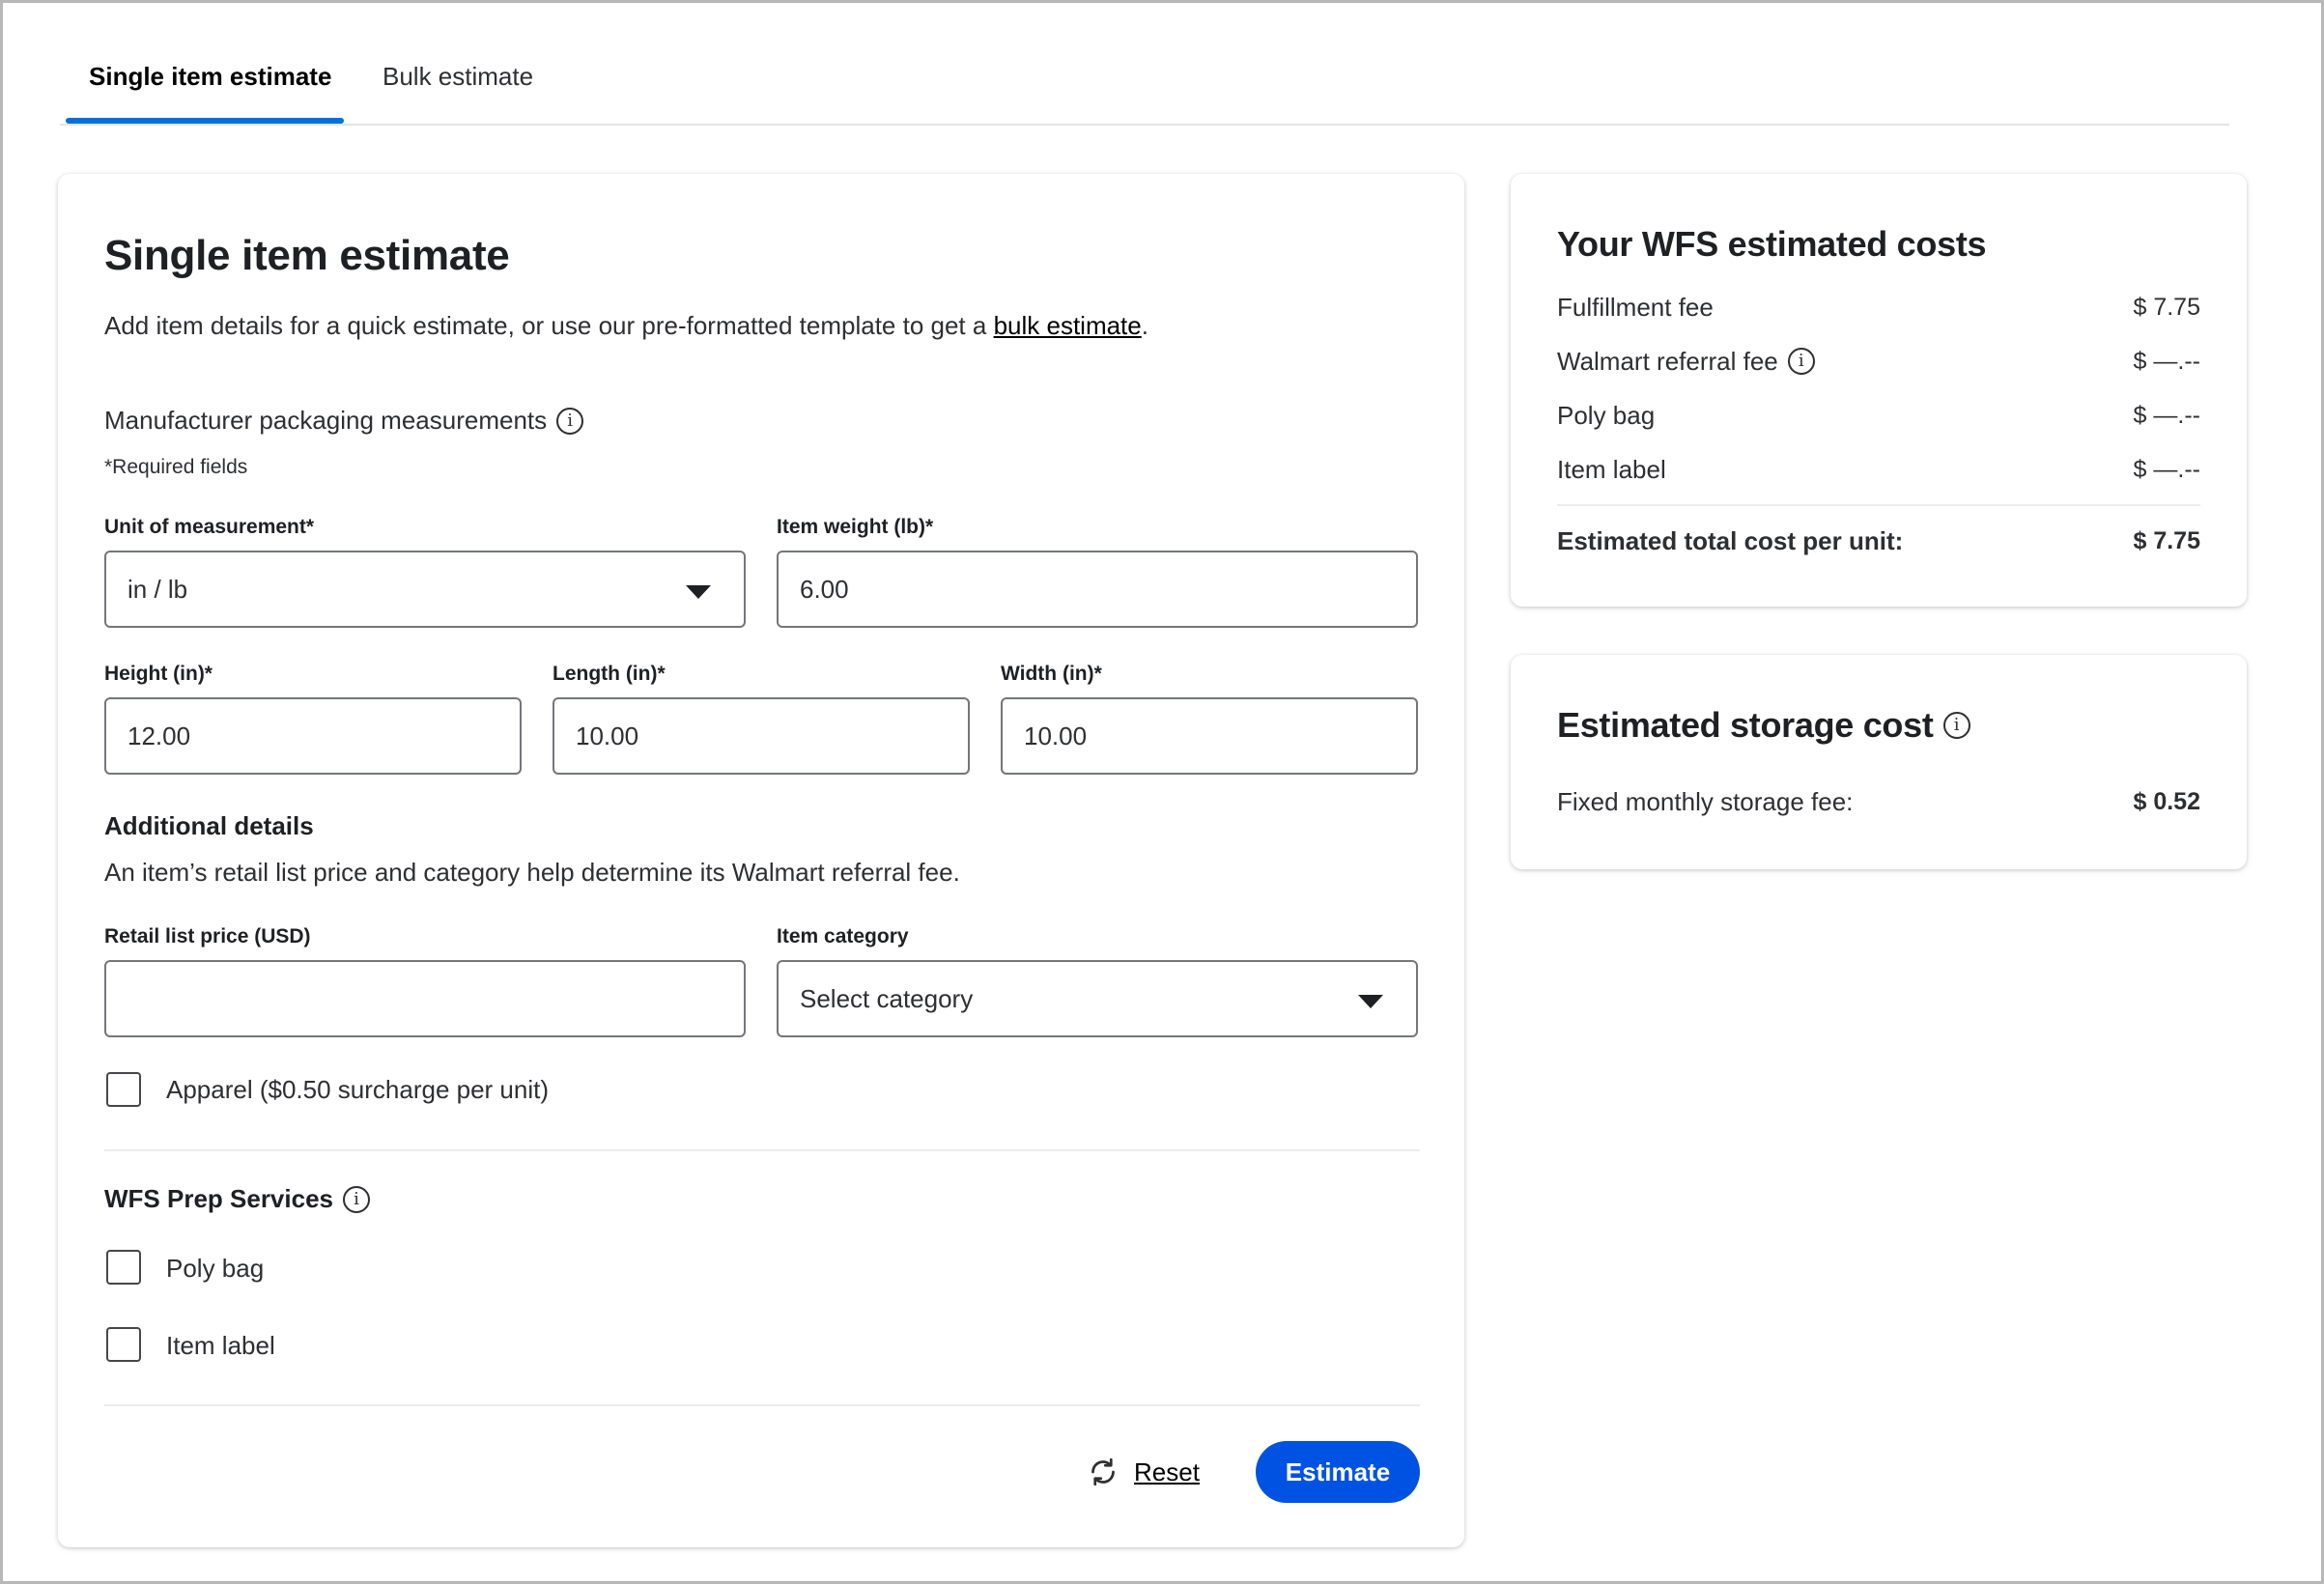 This screenshot has height=1584, width=2324. Describe the element at coordinates (158, 589) in the screenshot. I see `unit-select-value: in / lb` at that location.